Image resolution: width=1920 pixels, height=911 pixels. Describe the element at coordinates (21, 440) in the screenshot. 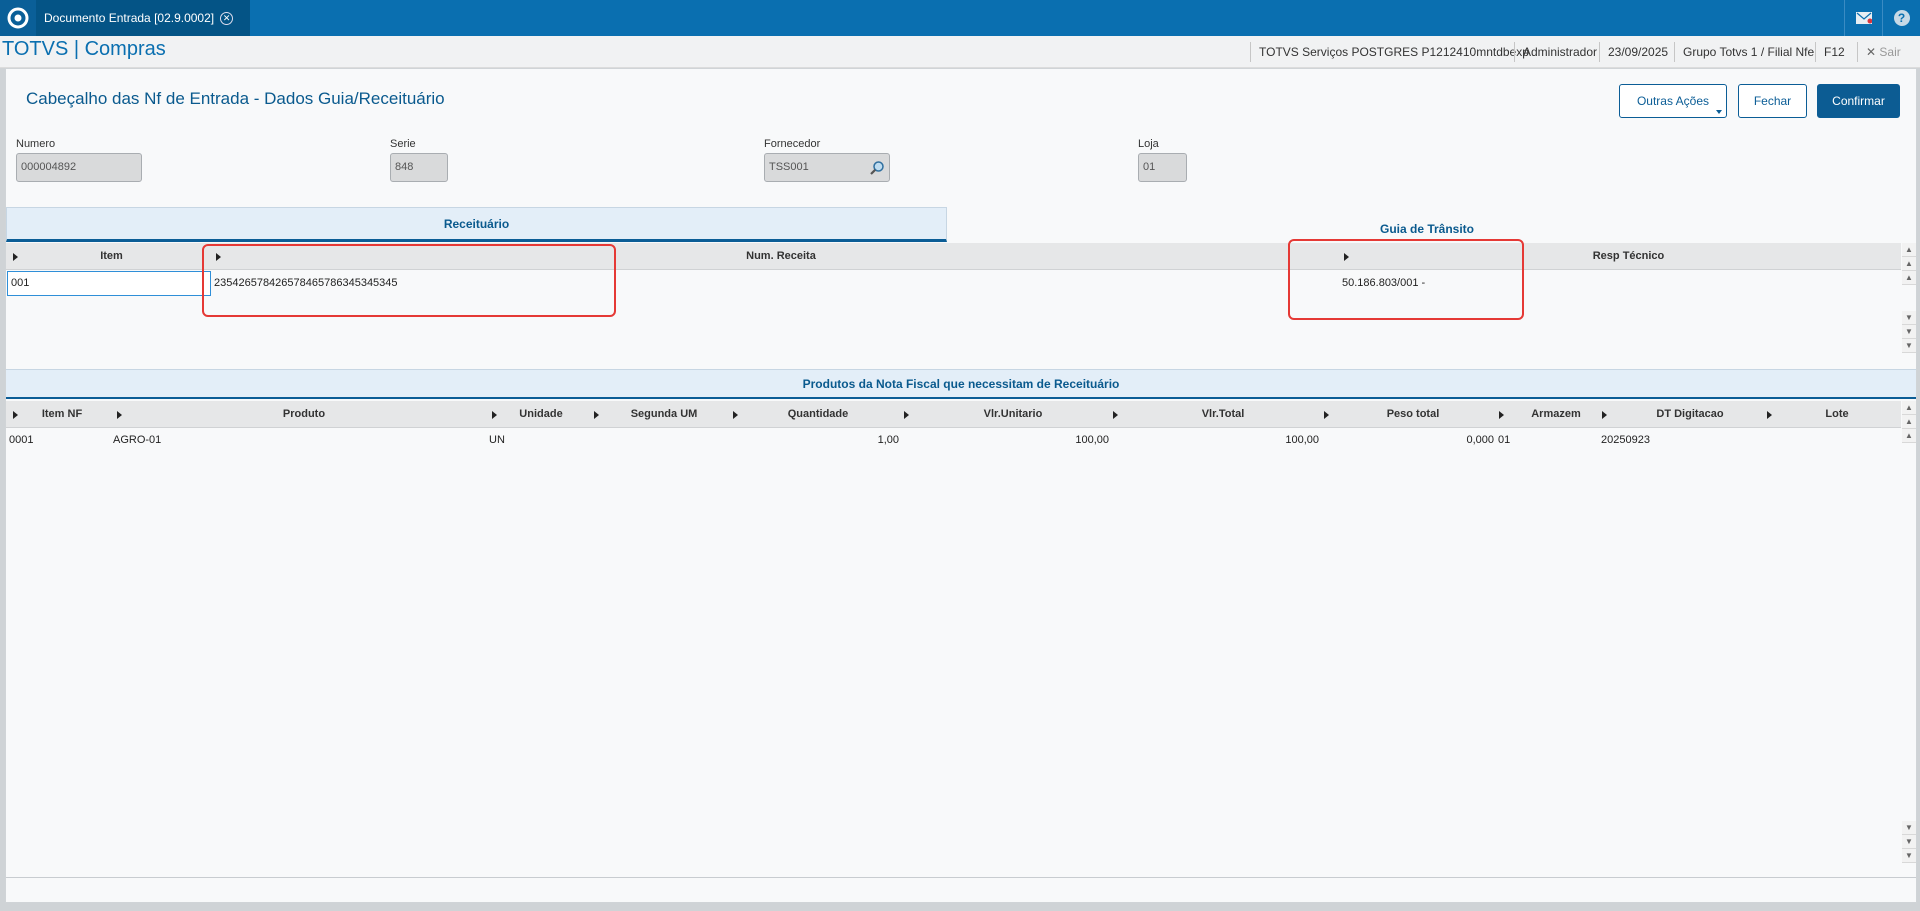

I see `cell-item-nf: 0001` at that location.